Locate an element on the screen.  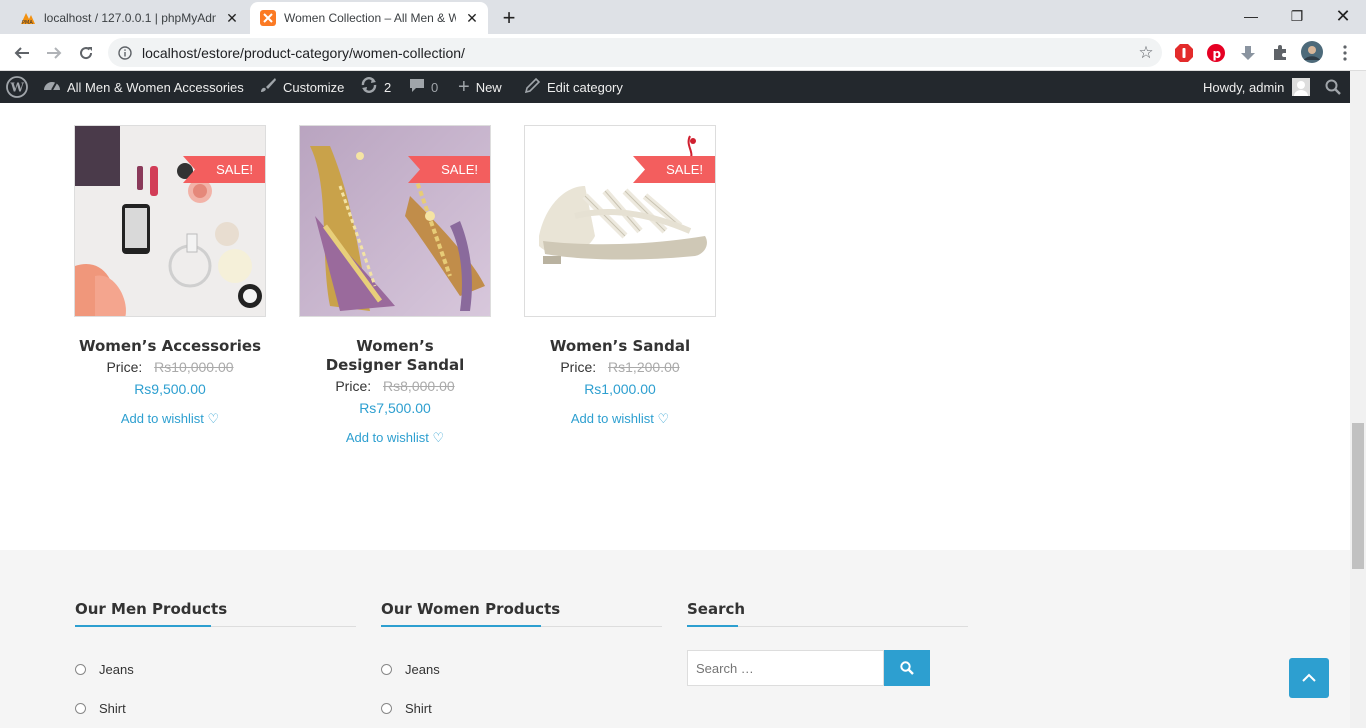
pencil-icon is located at coordinates (532, 87).